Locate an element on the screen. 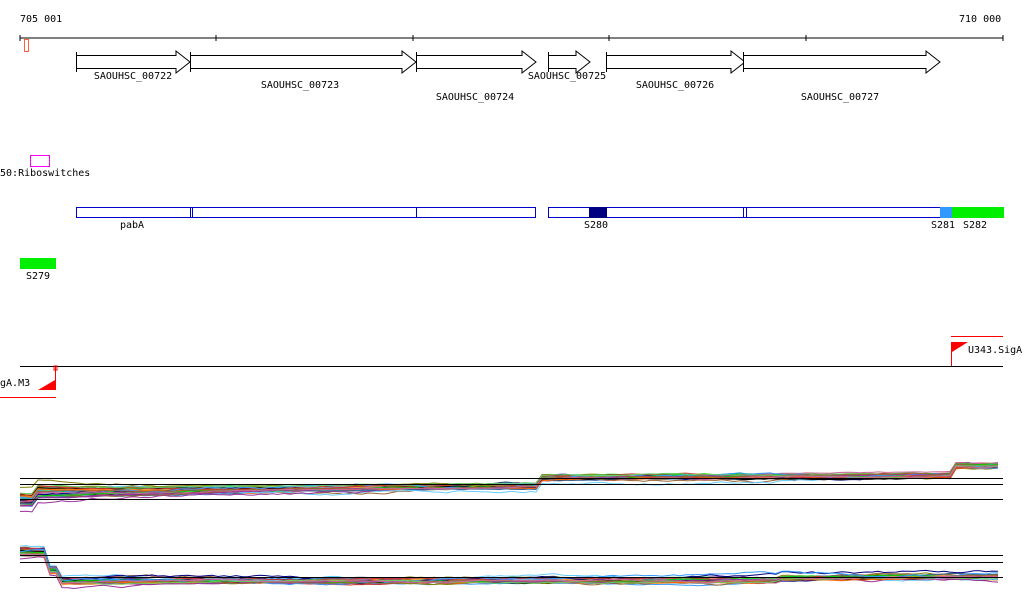 The height and width of the screenshot is (611, 1024). segment-S282 is located at coordinates (978, 212).